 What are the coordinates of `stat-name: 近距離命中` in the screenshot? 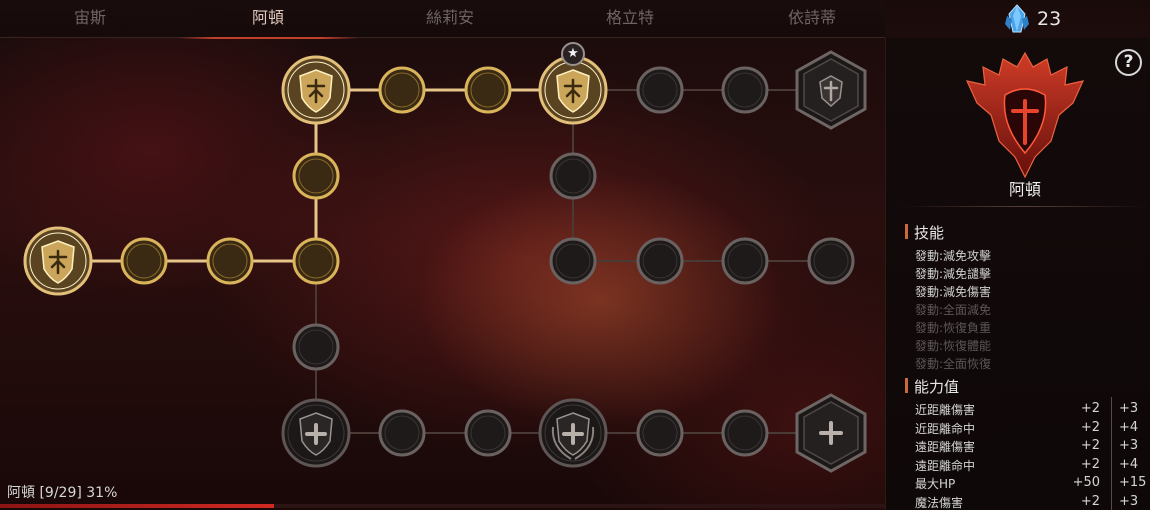 It's located at (945, 428).